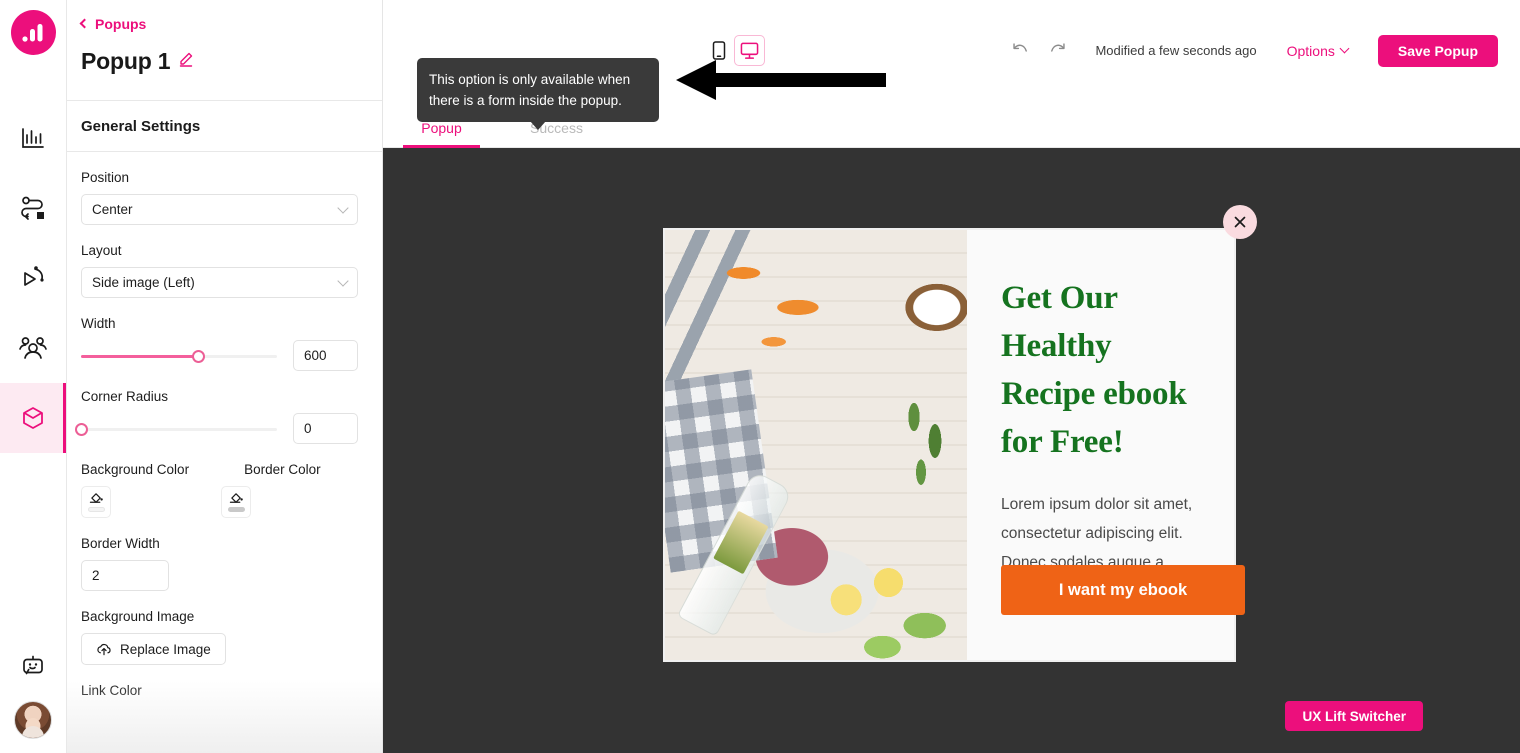 The image size is (1520, 753). Describe the element at coordinates (219, 282) in the screenshot. I see `layout-select: Side image (Left)` at that location.